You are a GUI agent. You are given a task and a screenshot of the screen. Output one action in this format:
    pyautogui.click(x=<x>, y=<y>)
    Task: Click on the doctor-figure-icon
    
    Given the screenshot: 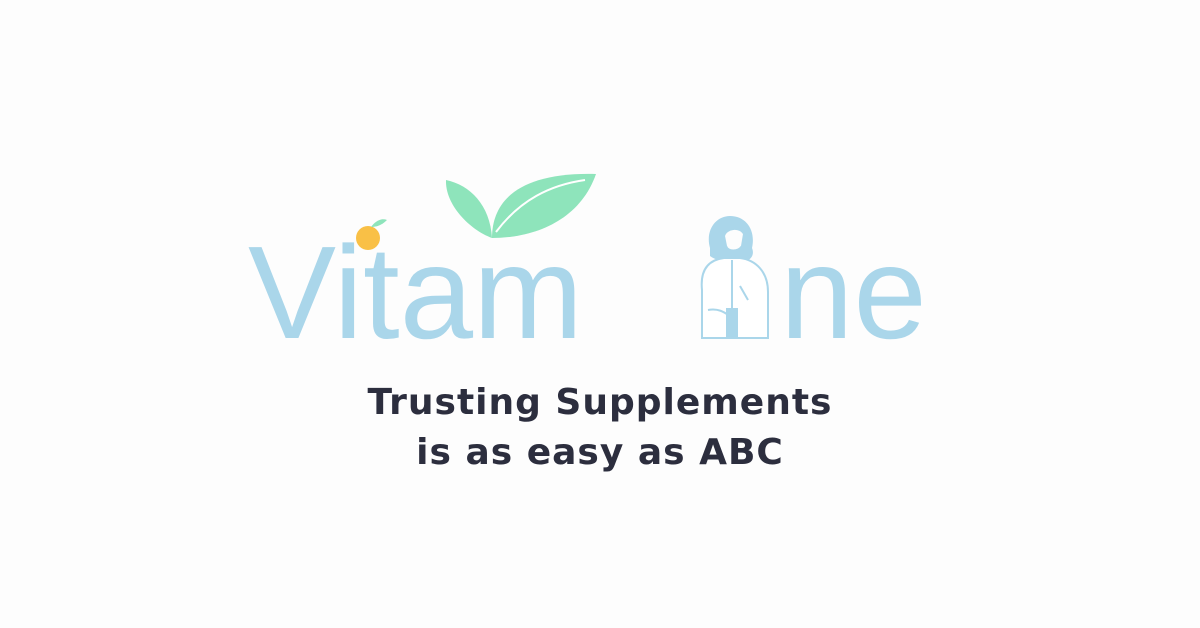 What is the action you would take?
    pyautogui.click(x=734, y=277)
    